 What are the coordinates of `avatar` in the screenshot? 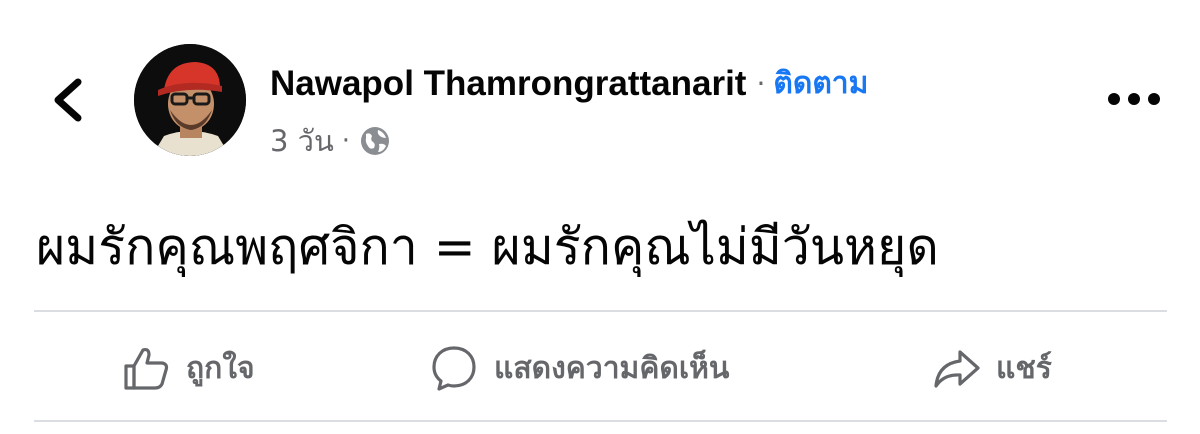 It's located at (190, 100).